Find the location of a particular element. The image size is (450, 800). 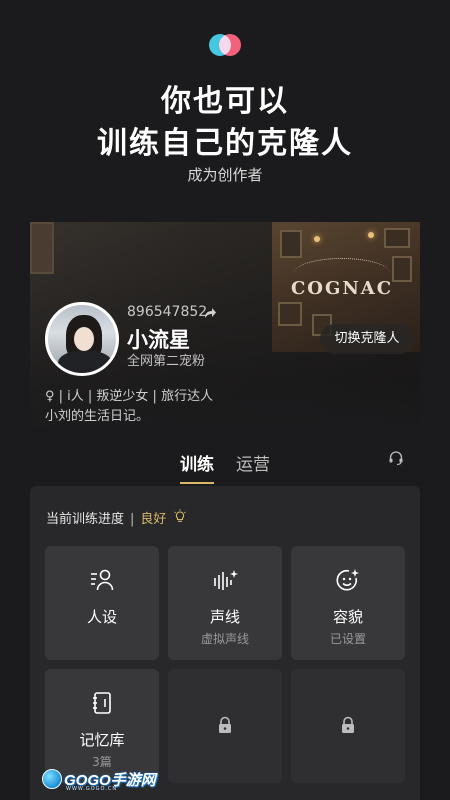

tile-status: 已设置 is located at coordinates (347, 639).